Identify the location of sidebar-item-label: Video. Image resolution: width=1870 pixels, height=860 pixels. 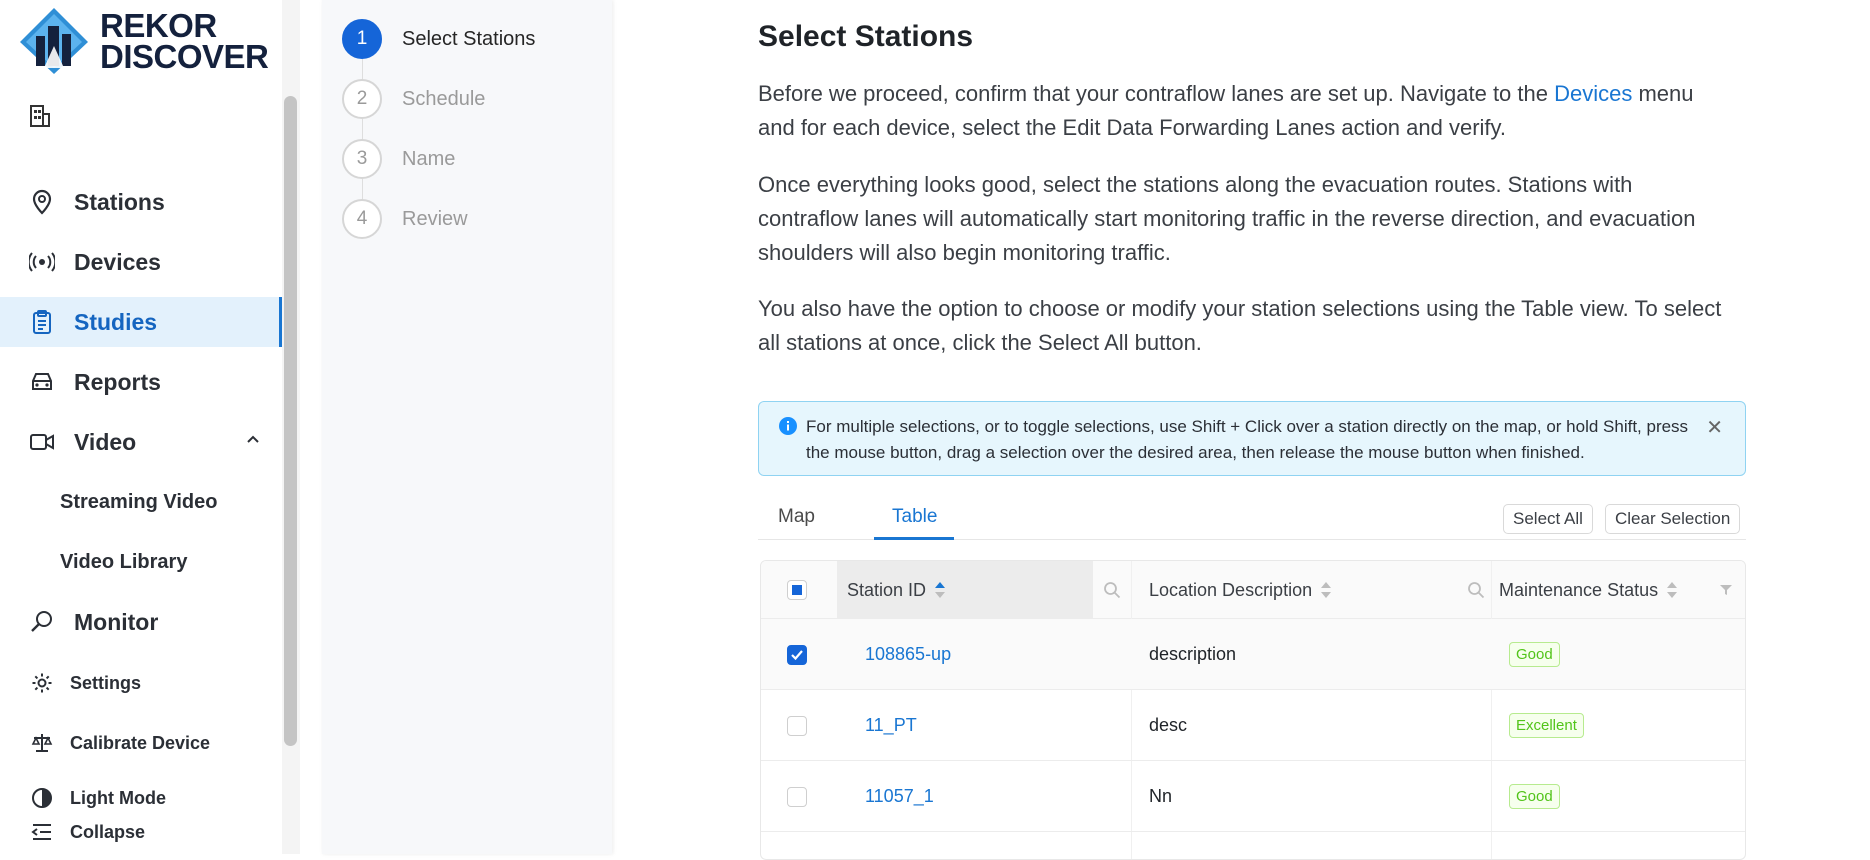
(105, 441).